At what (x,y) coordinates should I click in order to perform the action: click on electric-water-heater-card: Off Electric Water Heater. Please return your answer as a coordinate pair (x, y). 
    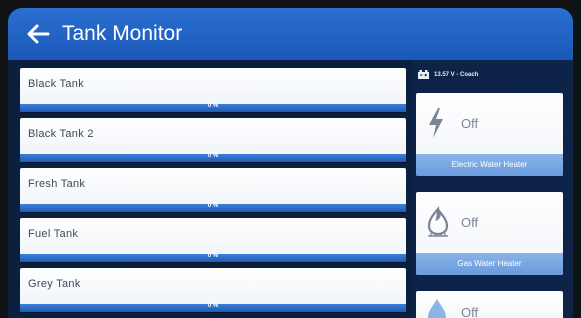
    Looking at the image, I should click on (489, 134).